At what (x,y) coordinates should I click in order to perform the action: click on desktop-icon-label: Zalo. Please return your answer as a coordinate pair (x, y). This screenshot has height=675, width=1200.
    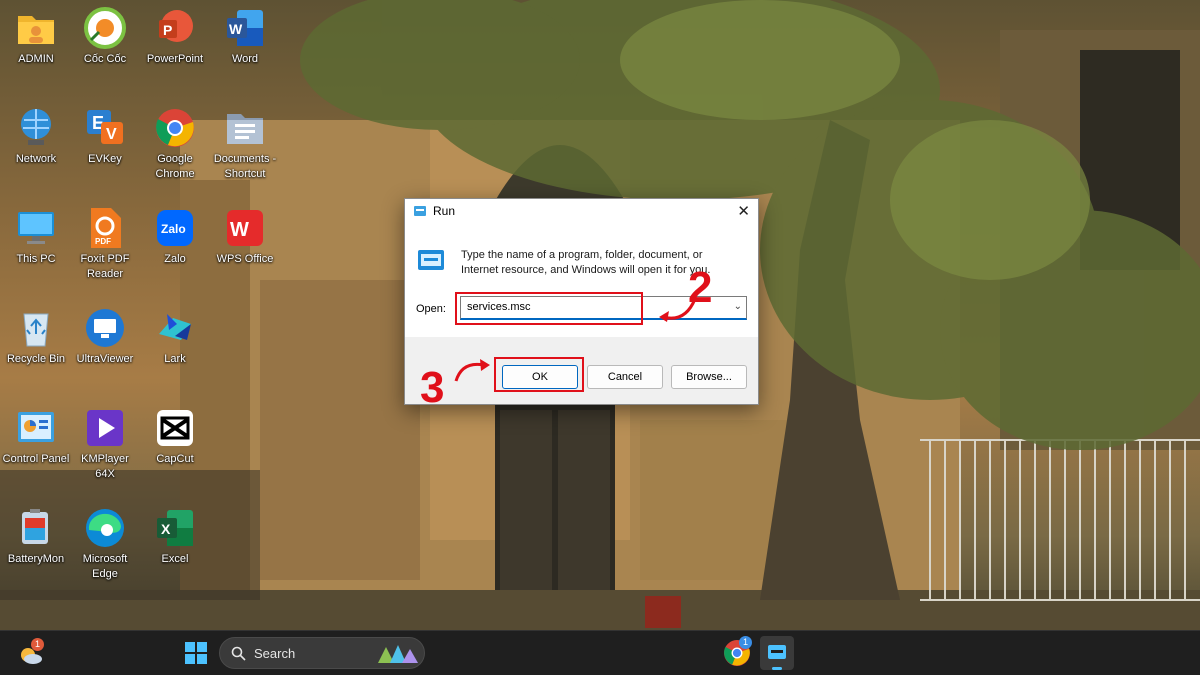
    Looking at the image, I should click on (175, 259).